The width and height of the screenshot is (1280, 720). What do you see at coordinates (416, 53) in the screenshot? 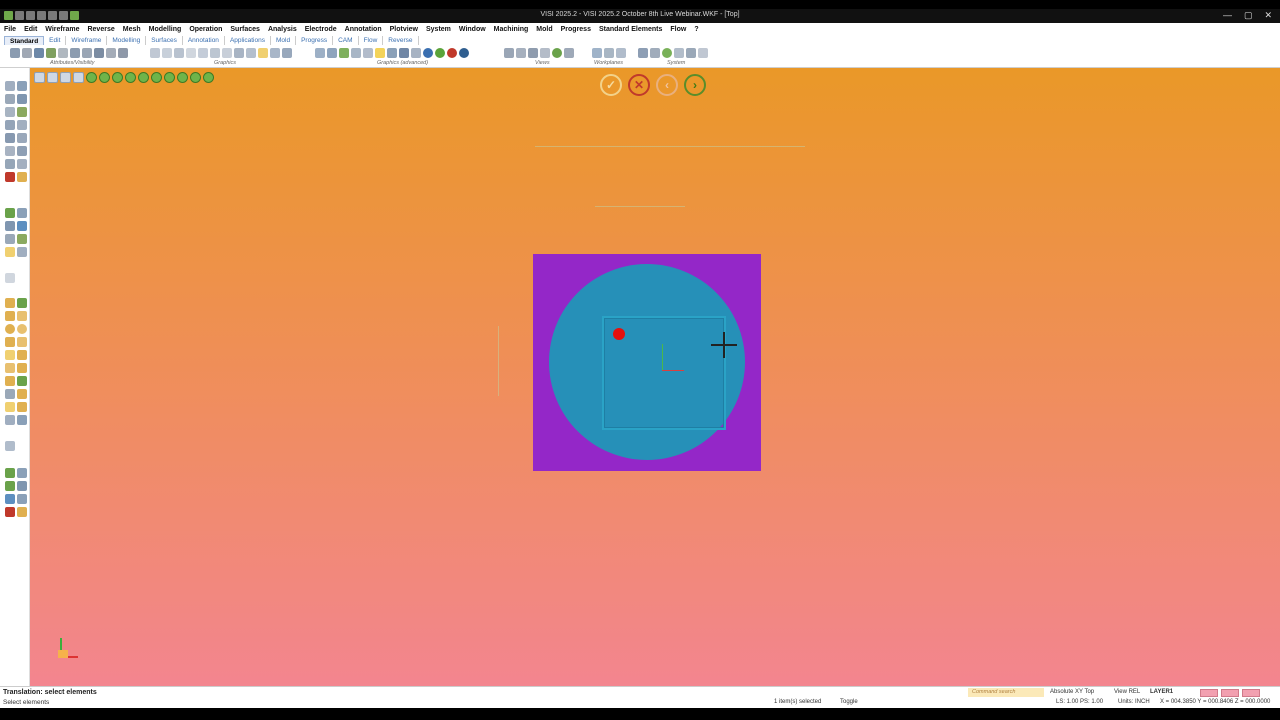
I see `texture-icon` at bounding box center [416, 53].